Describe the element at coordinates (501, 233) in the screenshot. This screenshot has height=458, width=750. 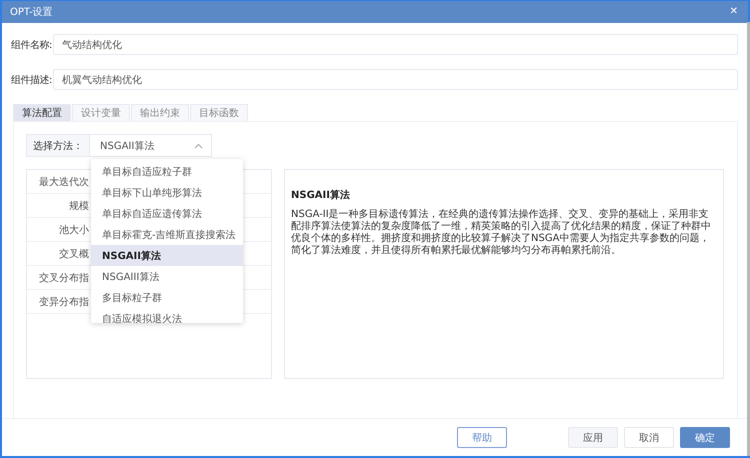
I see `description-text: NSGA-II是一种多目标遗传算法，在经典的遗传算法操作选择、交叉、变异的基础上，采用非支配排序算法使算法的复杂度降低了一维，精英策略的引入提高了优化结果的精度，保证了种群中优良个体的多样性。拥挤度和拥挤度的比较算子解决了NSGA中需要人为指定共享参数的问题，简化了算法难度，并且使得所有帕累托最优解能够均匀分布再帕累托前沿。` at that location.